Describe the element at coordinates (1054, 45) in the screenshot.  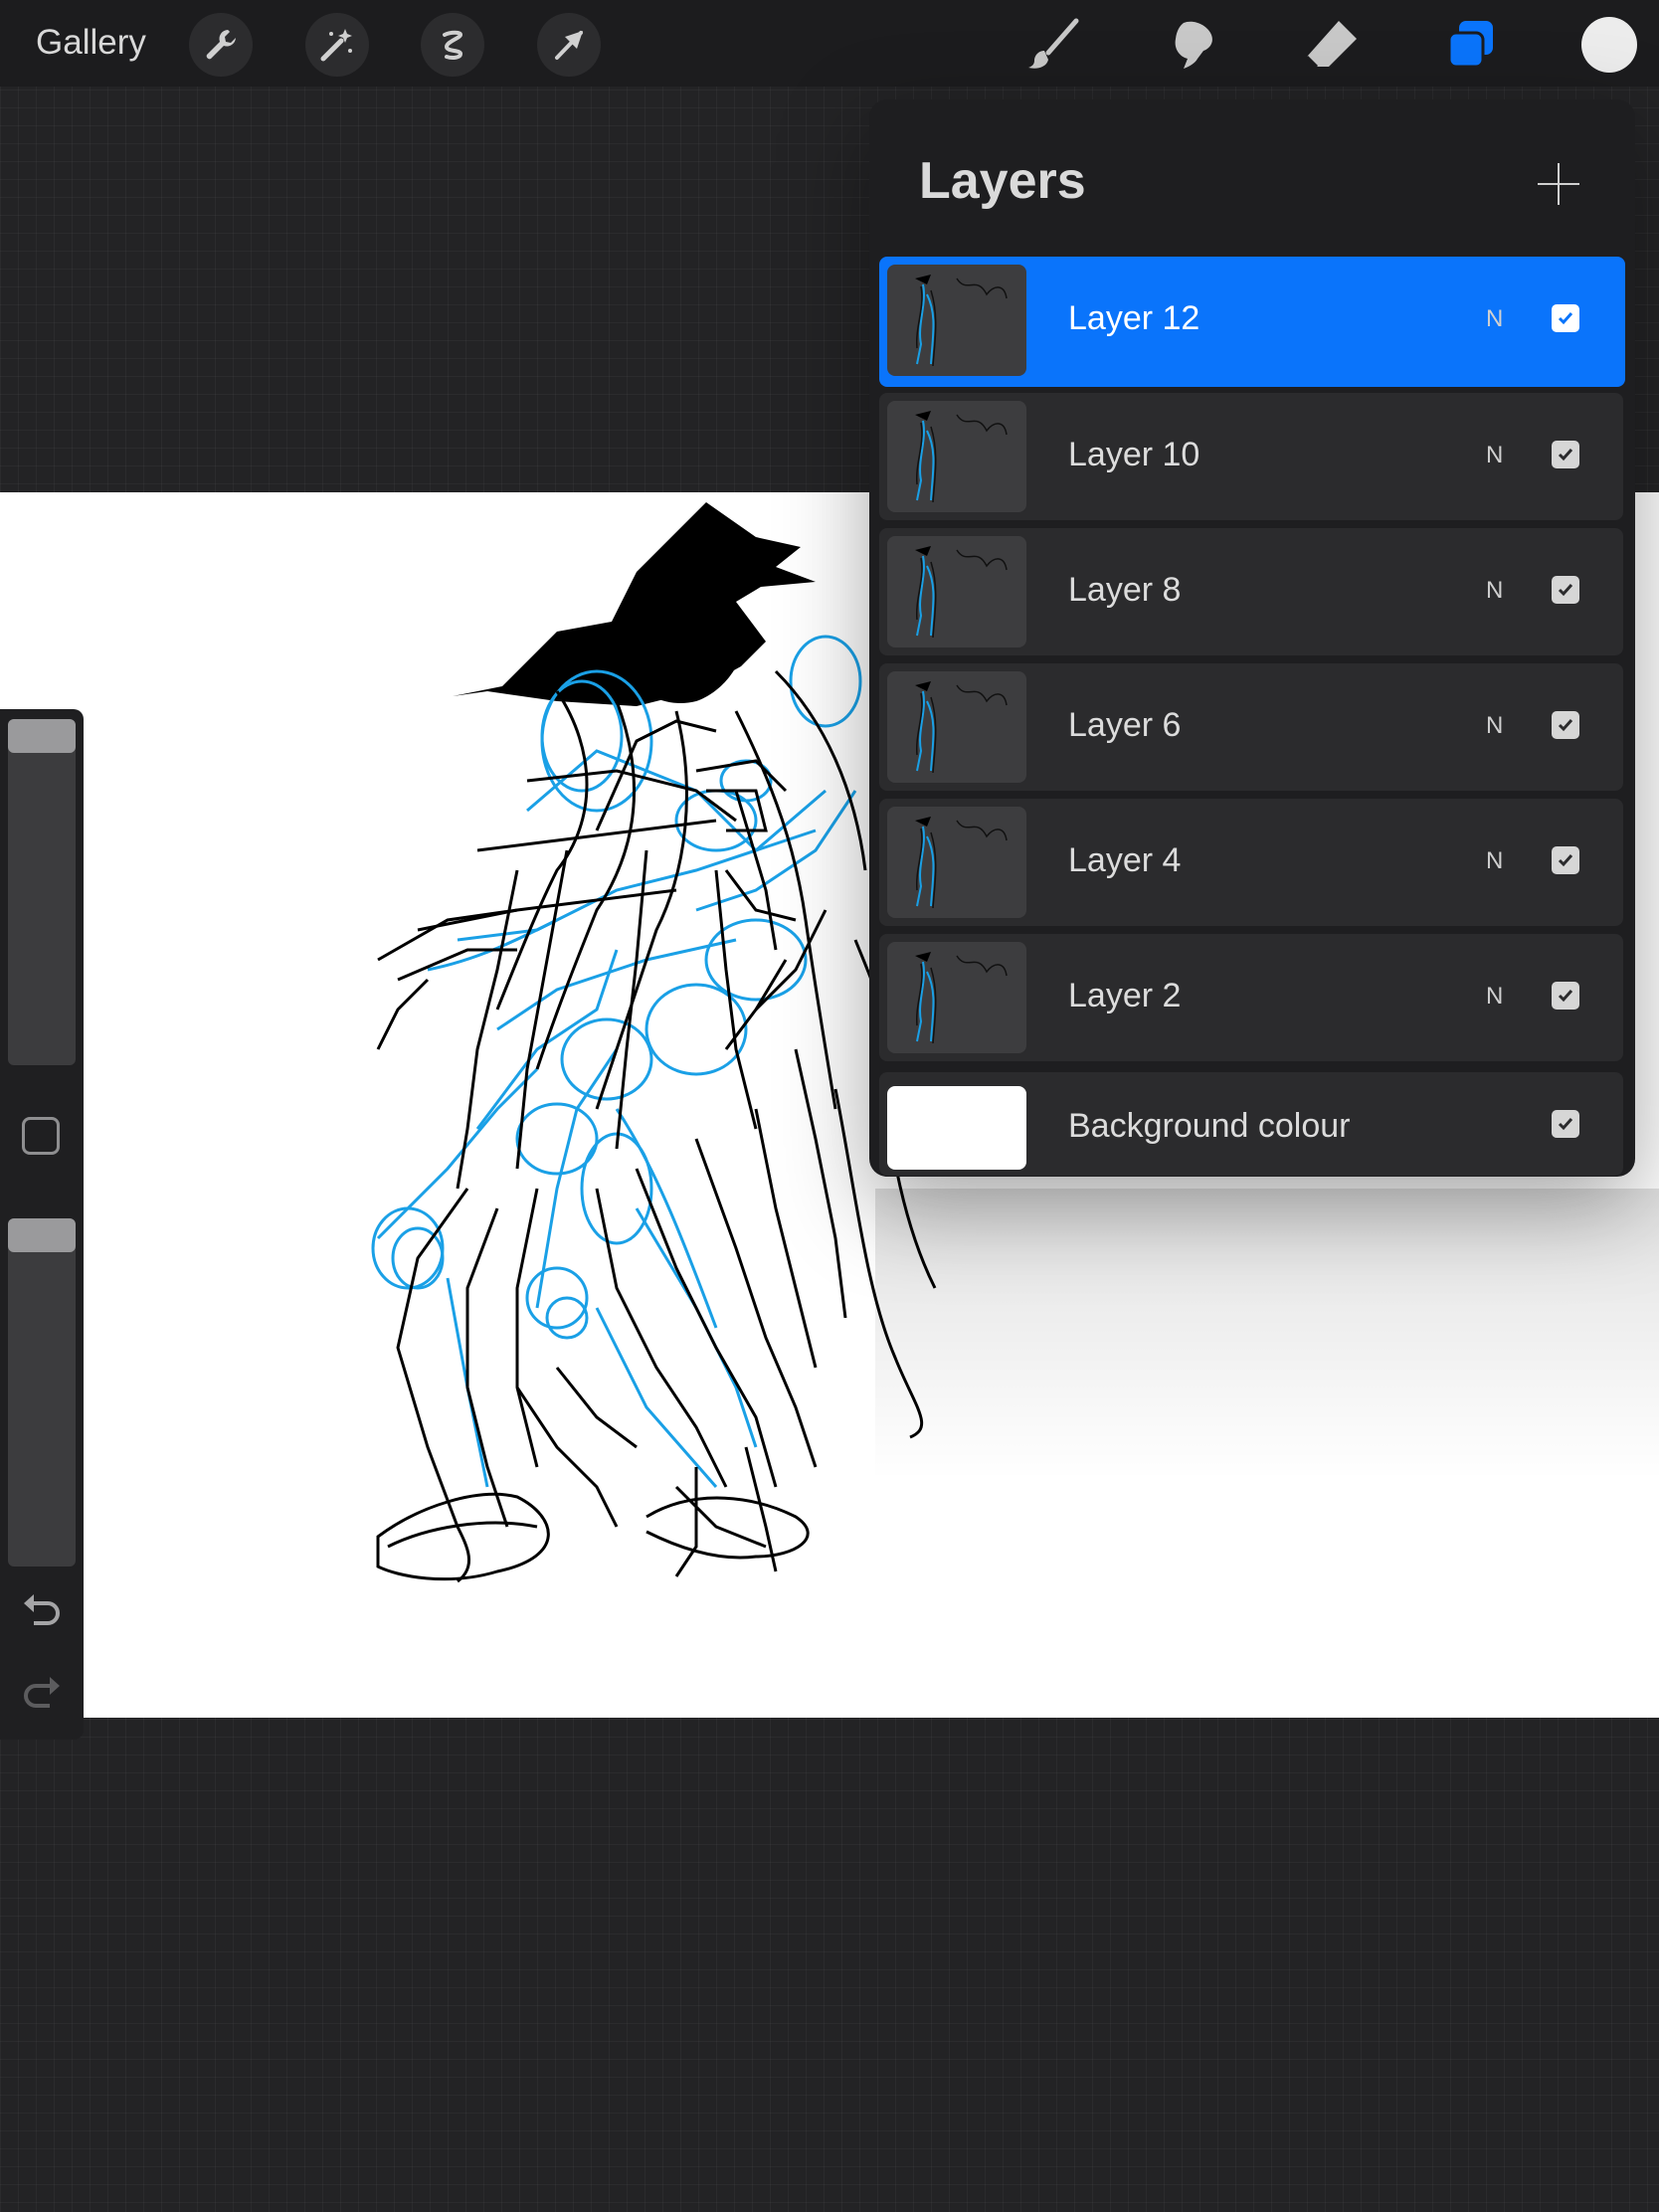
I see `brush-icon` at that location.